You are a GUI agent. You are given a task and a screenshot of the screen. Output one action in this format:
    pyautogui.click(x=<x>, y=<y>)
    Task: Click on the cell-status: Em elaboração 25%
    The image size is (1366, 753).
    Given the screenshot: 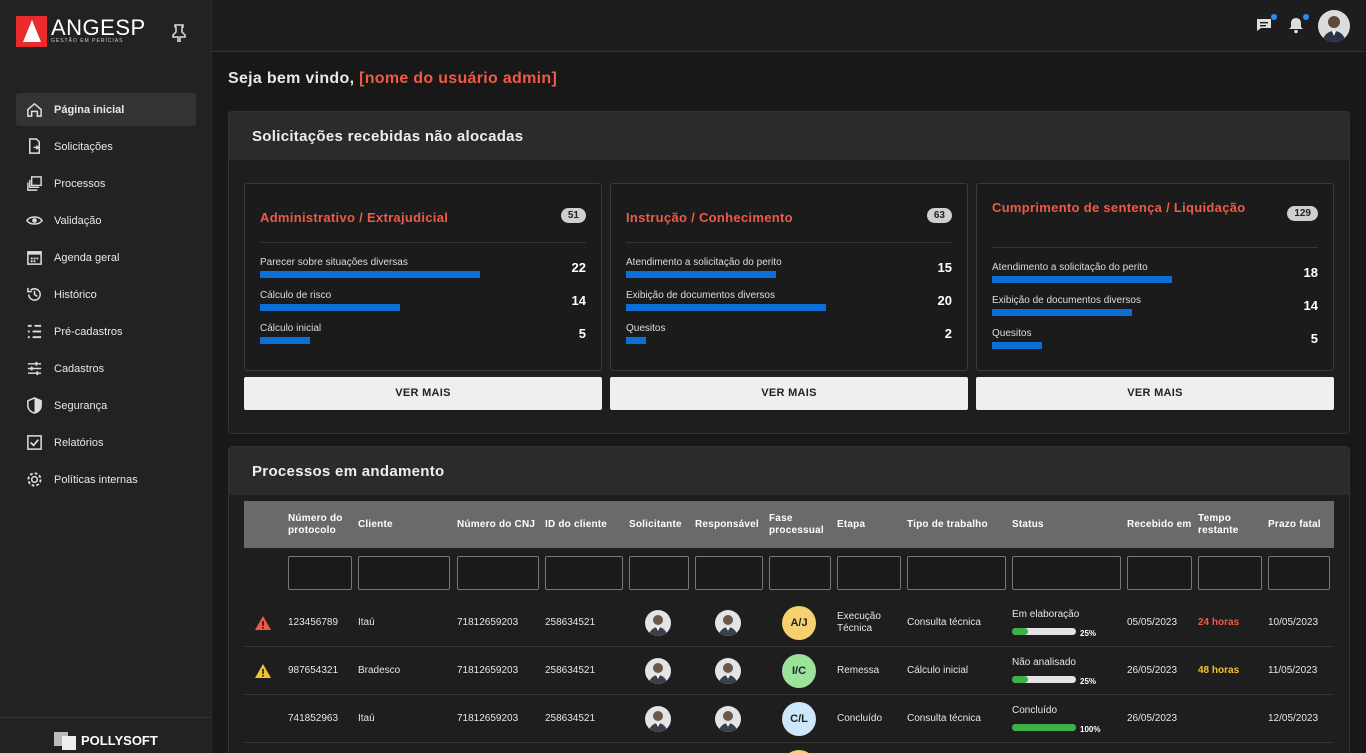 What is the action you would take?
    pyautogui.click(x=1068, y=622)
    